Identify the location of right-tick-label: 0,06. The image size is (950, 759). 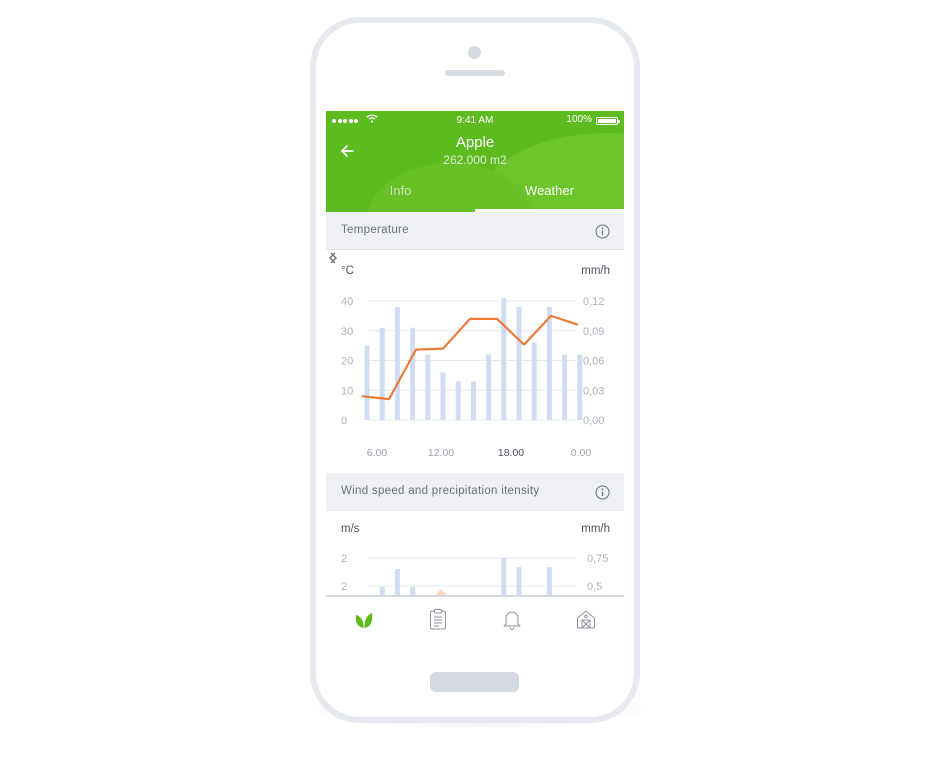
(593, 362).